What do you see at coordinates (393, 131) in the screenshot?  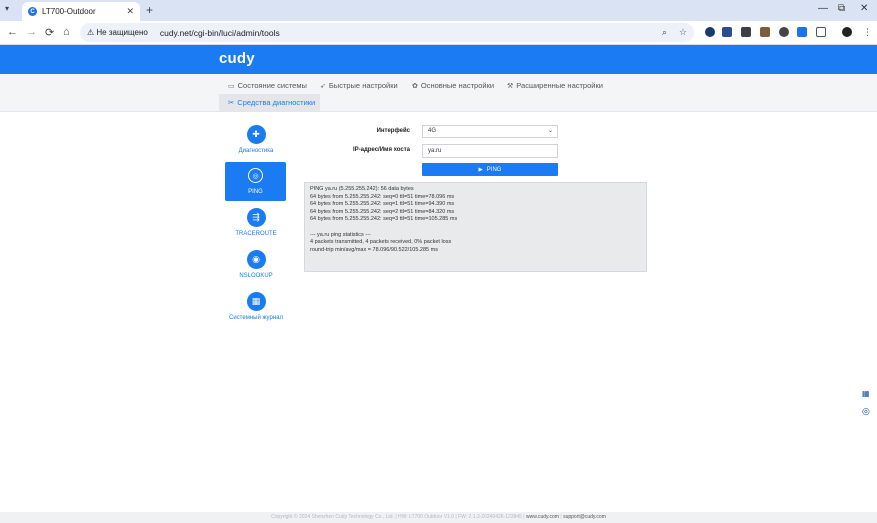 I see `interface-label: Интерфейс` at bounding box center [393, 131].